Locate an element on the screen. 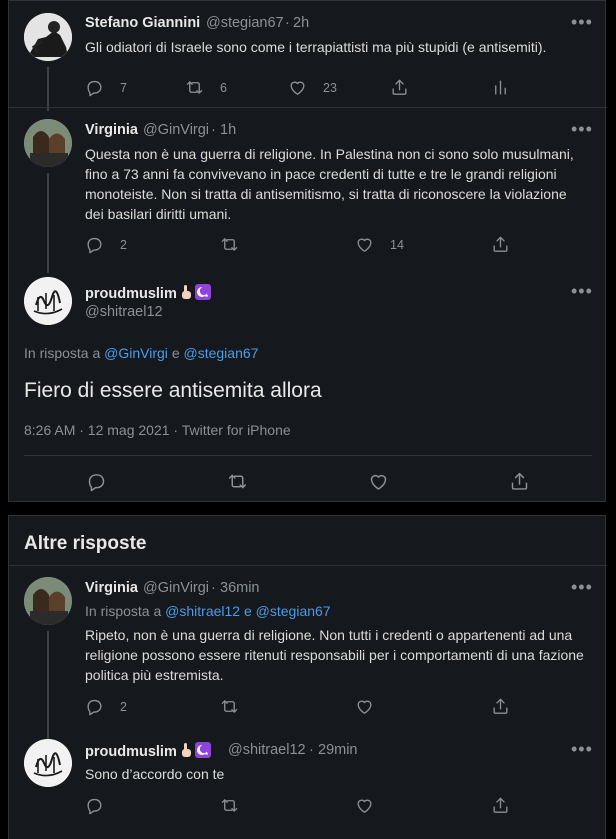 The image size is (616, 839). analytics-icon is located at coordinates (500, 87).